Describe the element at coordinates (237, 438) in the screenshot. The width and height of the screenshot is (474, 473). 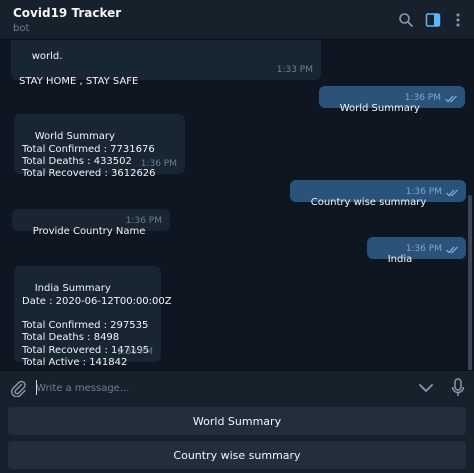
I see `reply-keyboard: World Summary Country wise summary` at that location.